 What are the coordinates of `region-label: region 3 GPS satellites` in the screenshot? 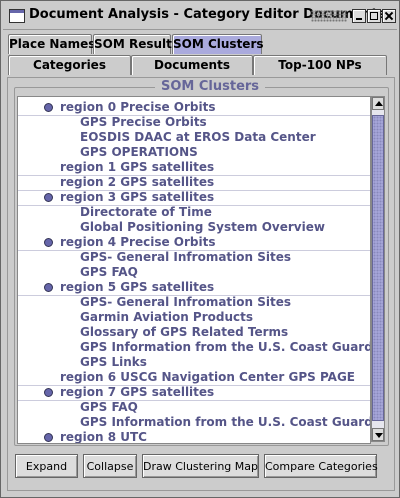 It's located at (137, 197).